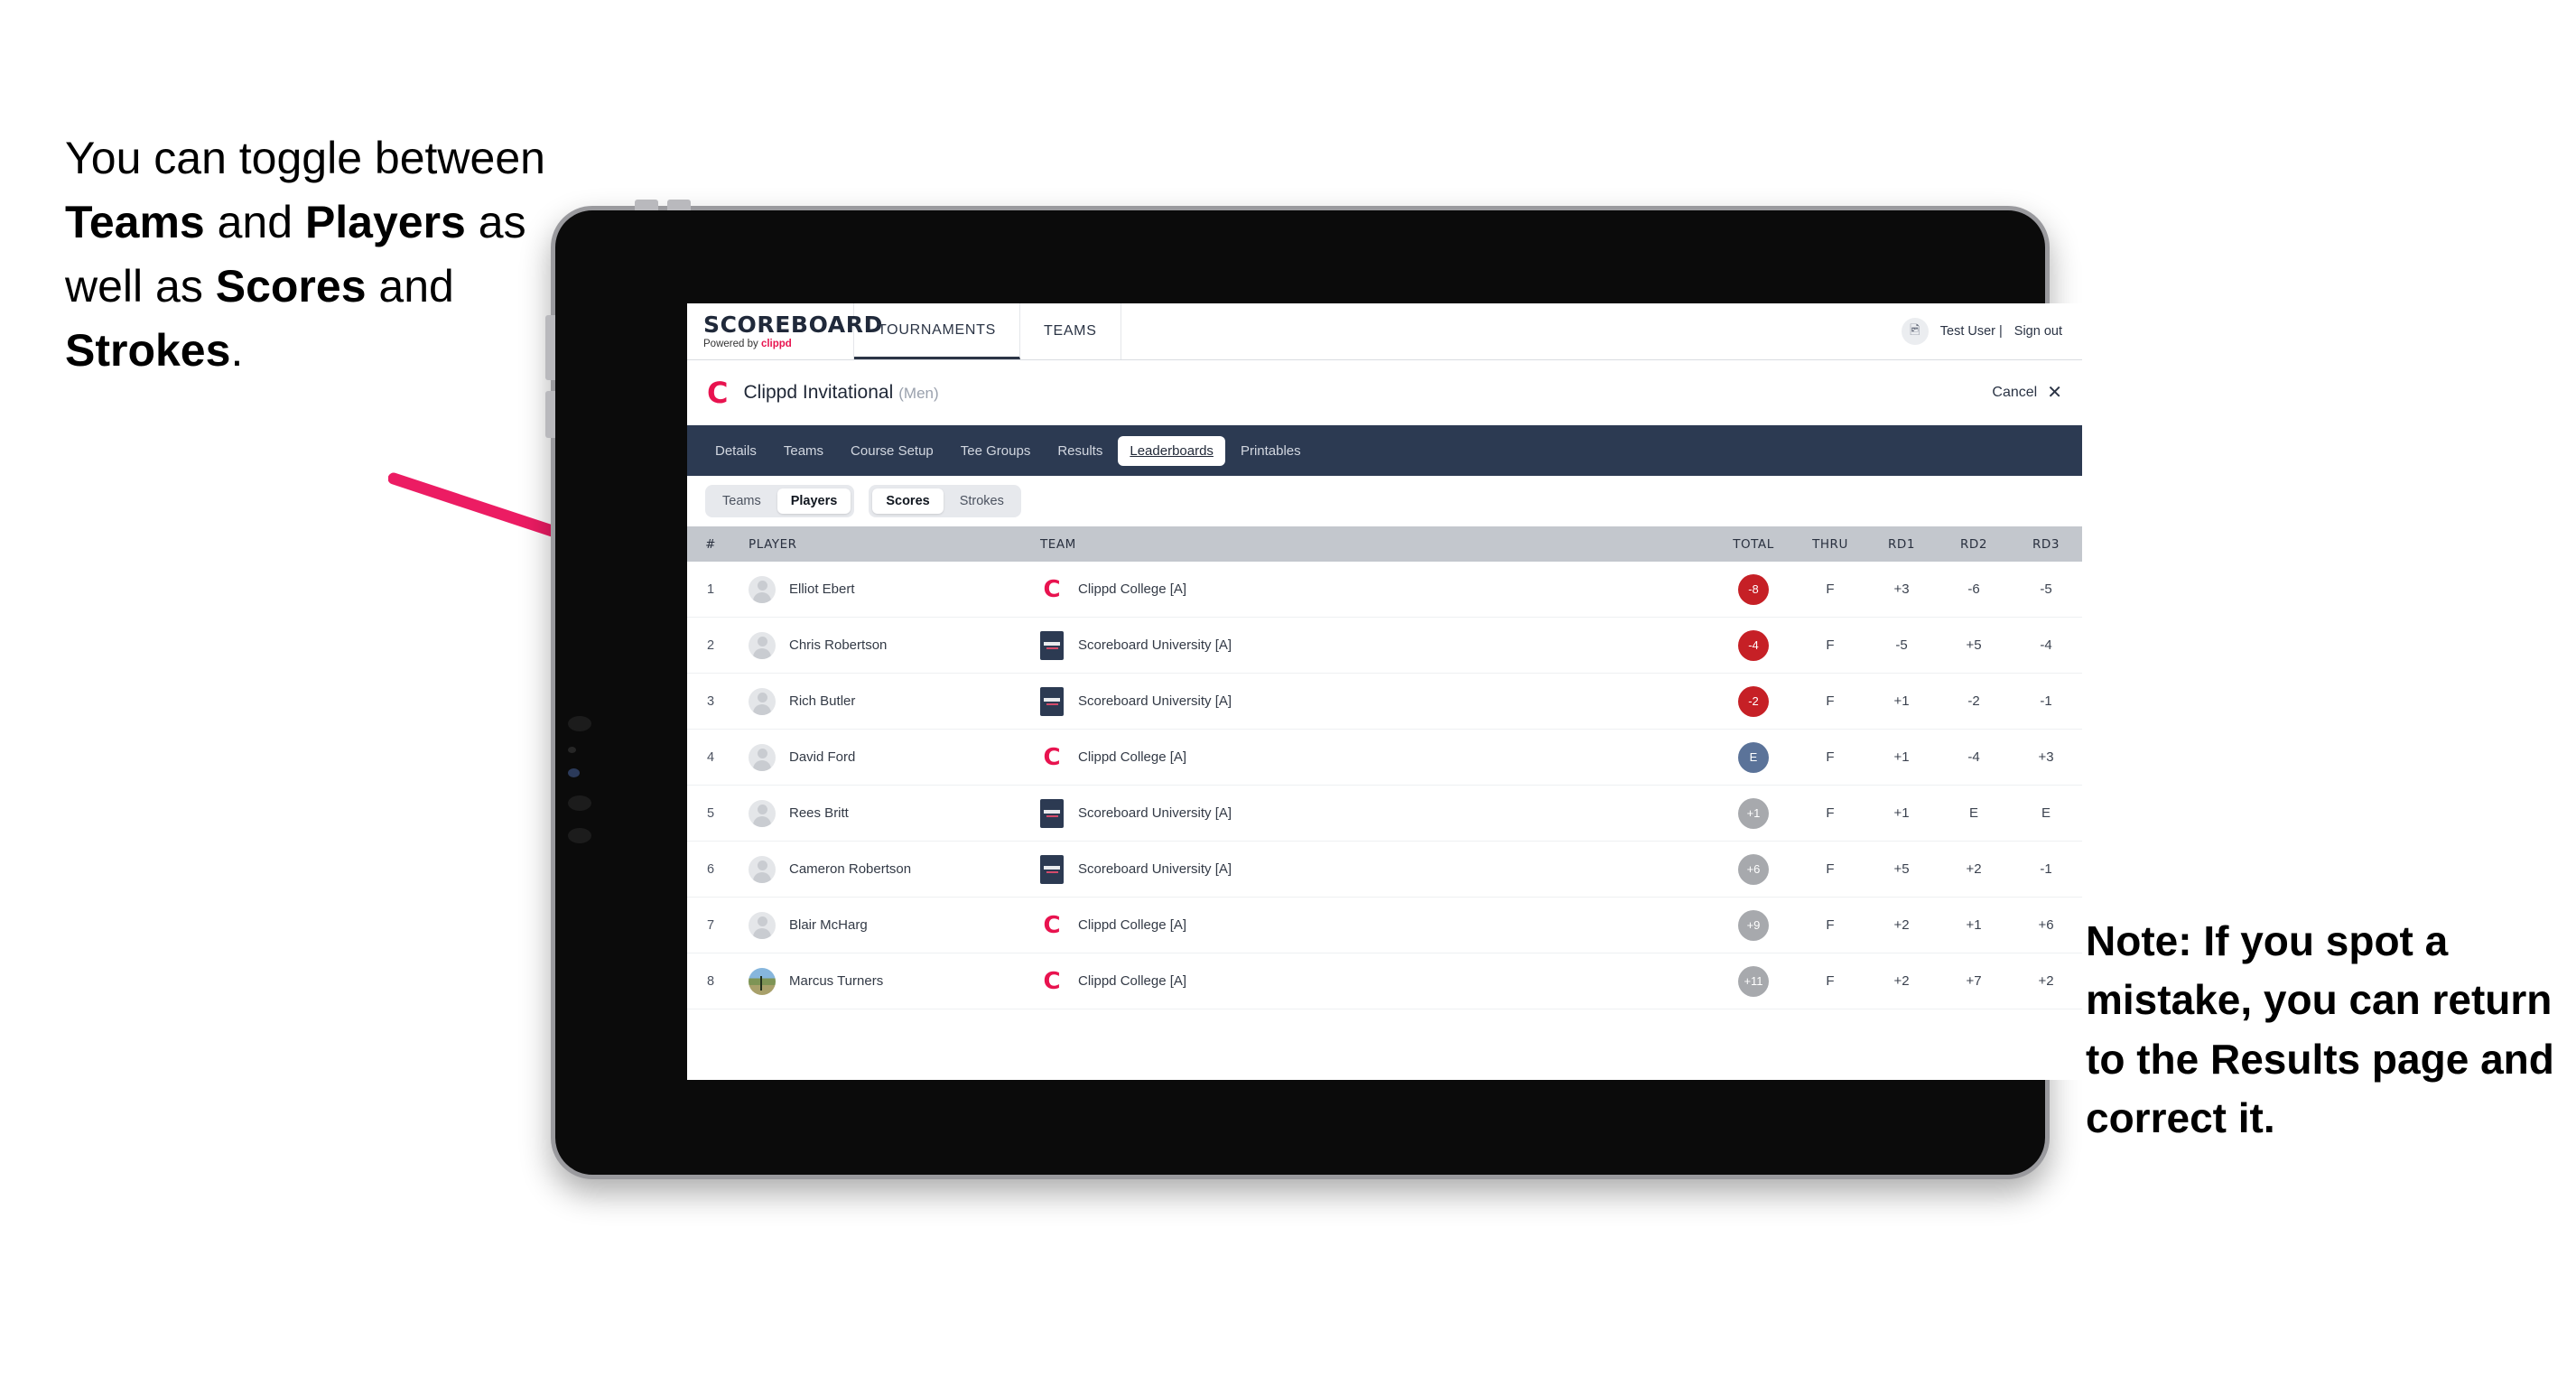  I want to click on user-name-label: Test User |, so click(1971, 331).